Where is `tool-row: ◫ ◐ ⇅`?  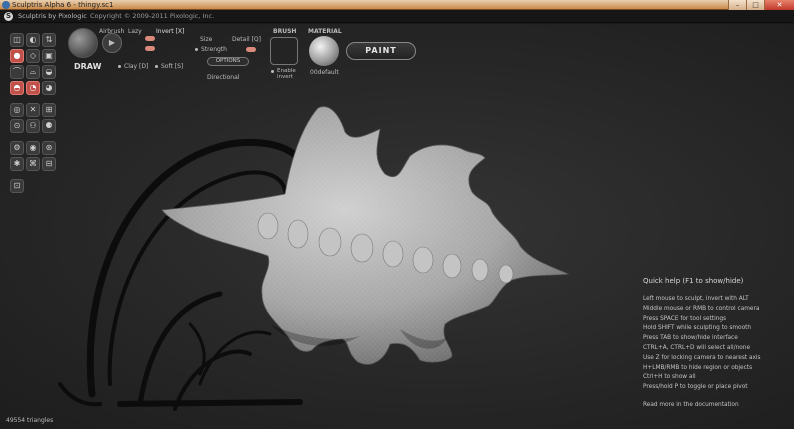 tool-row: ◫ ◐ ⇅ is located at coordinates (35, 40).